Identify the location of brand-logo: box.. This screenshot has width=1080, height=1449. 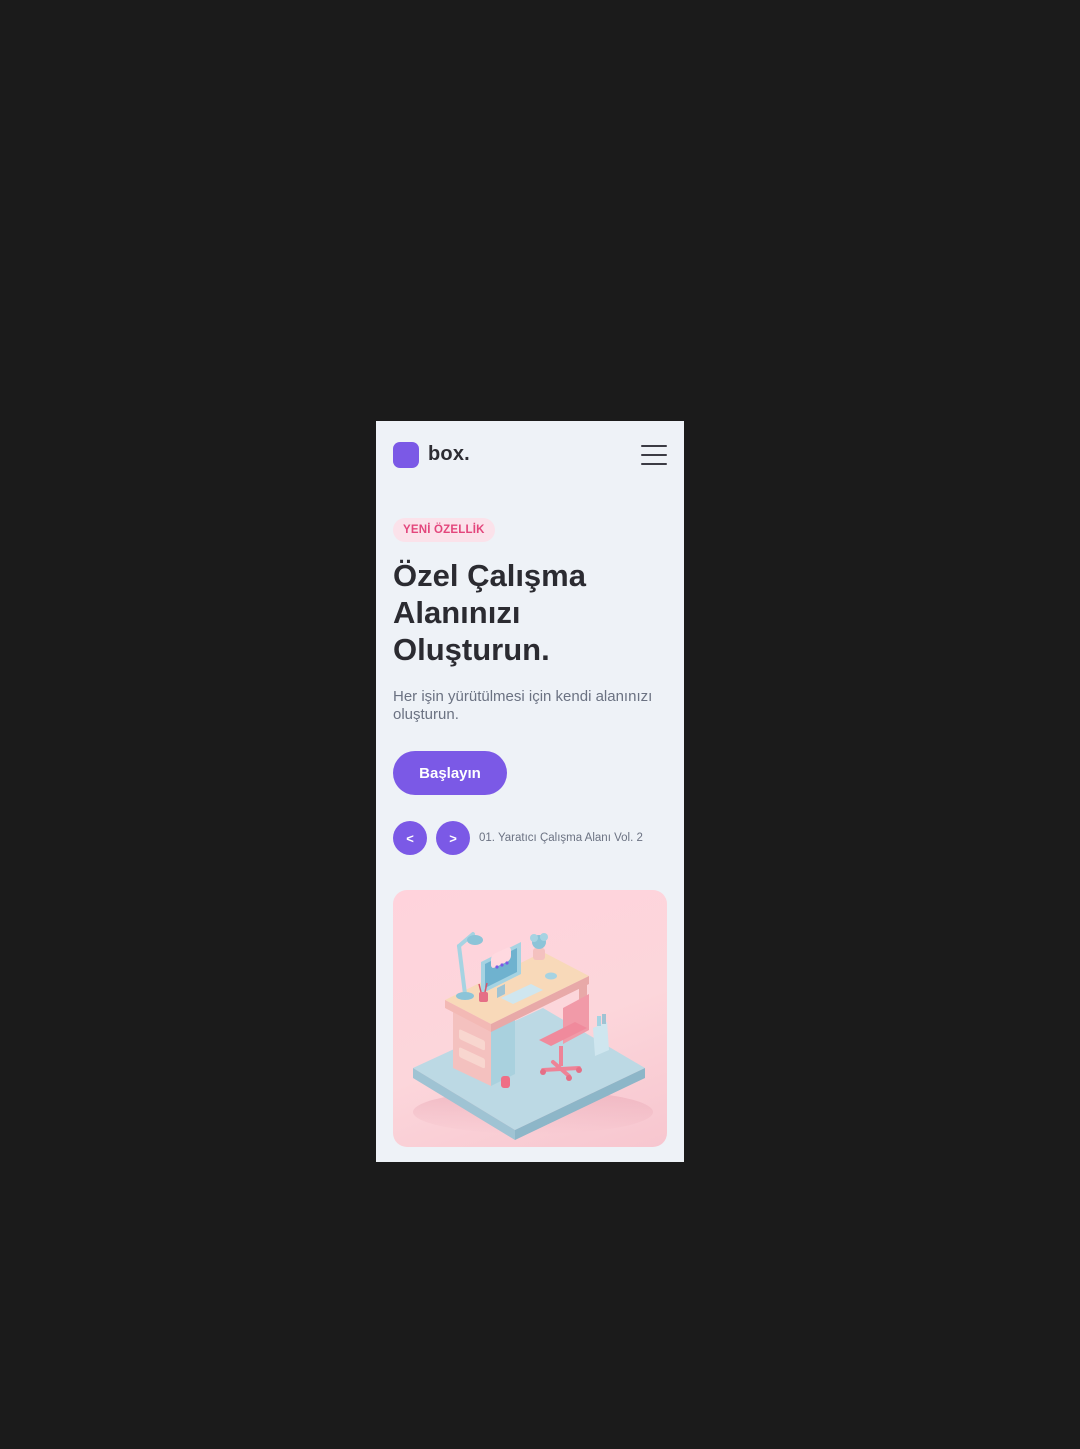
(431, 454).